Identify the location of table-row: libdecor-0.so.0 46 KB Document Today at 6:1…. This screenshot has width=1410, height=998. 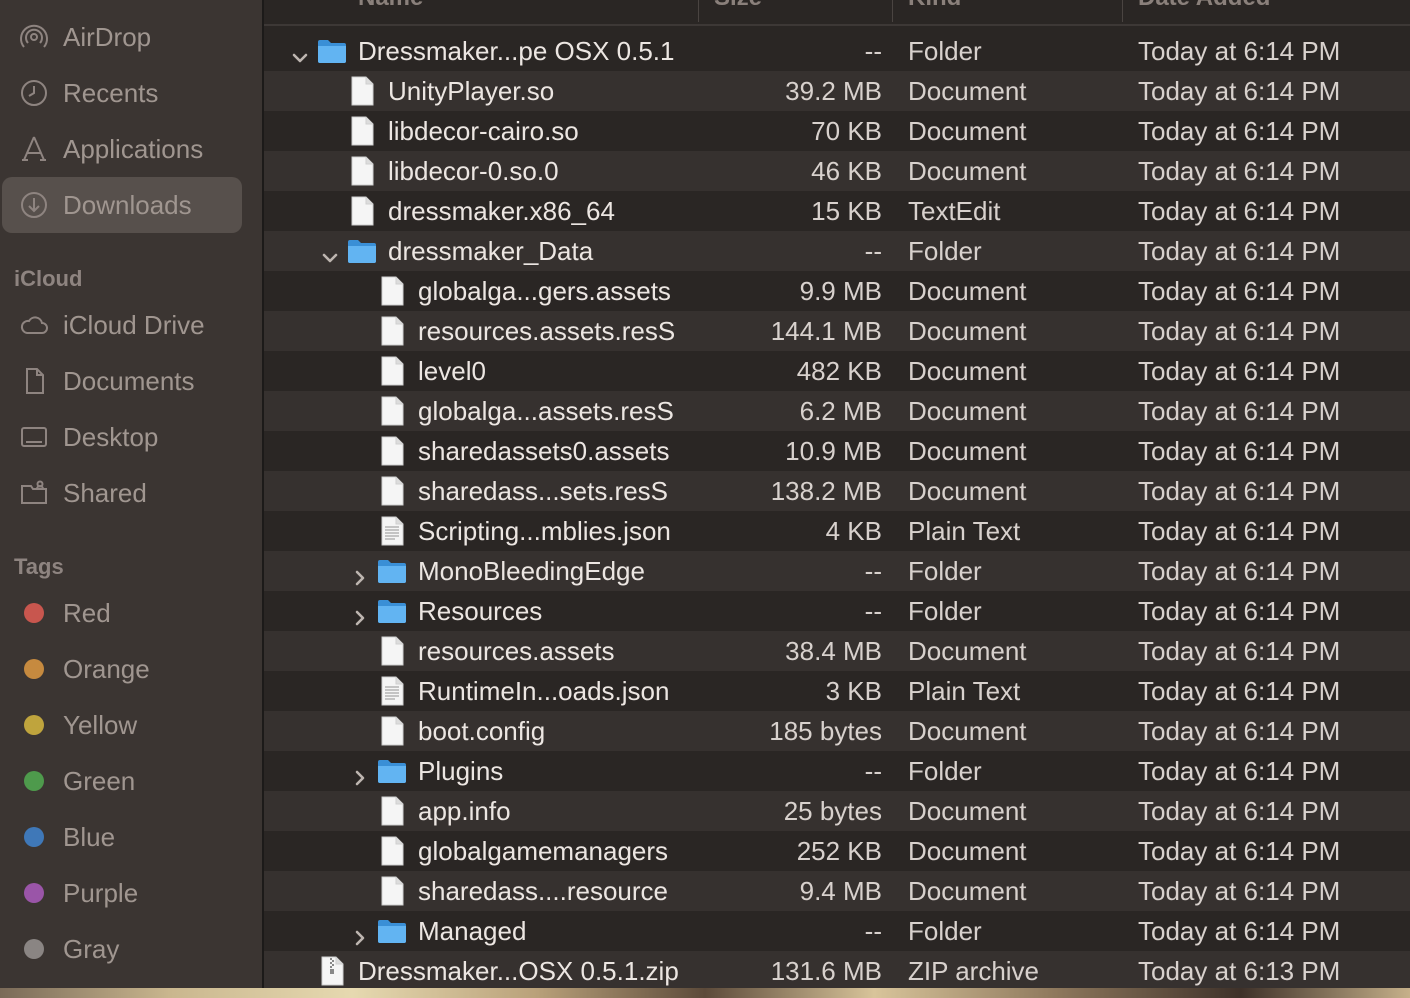
(837, 171).